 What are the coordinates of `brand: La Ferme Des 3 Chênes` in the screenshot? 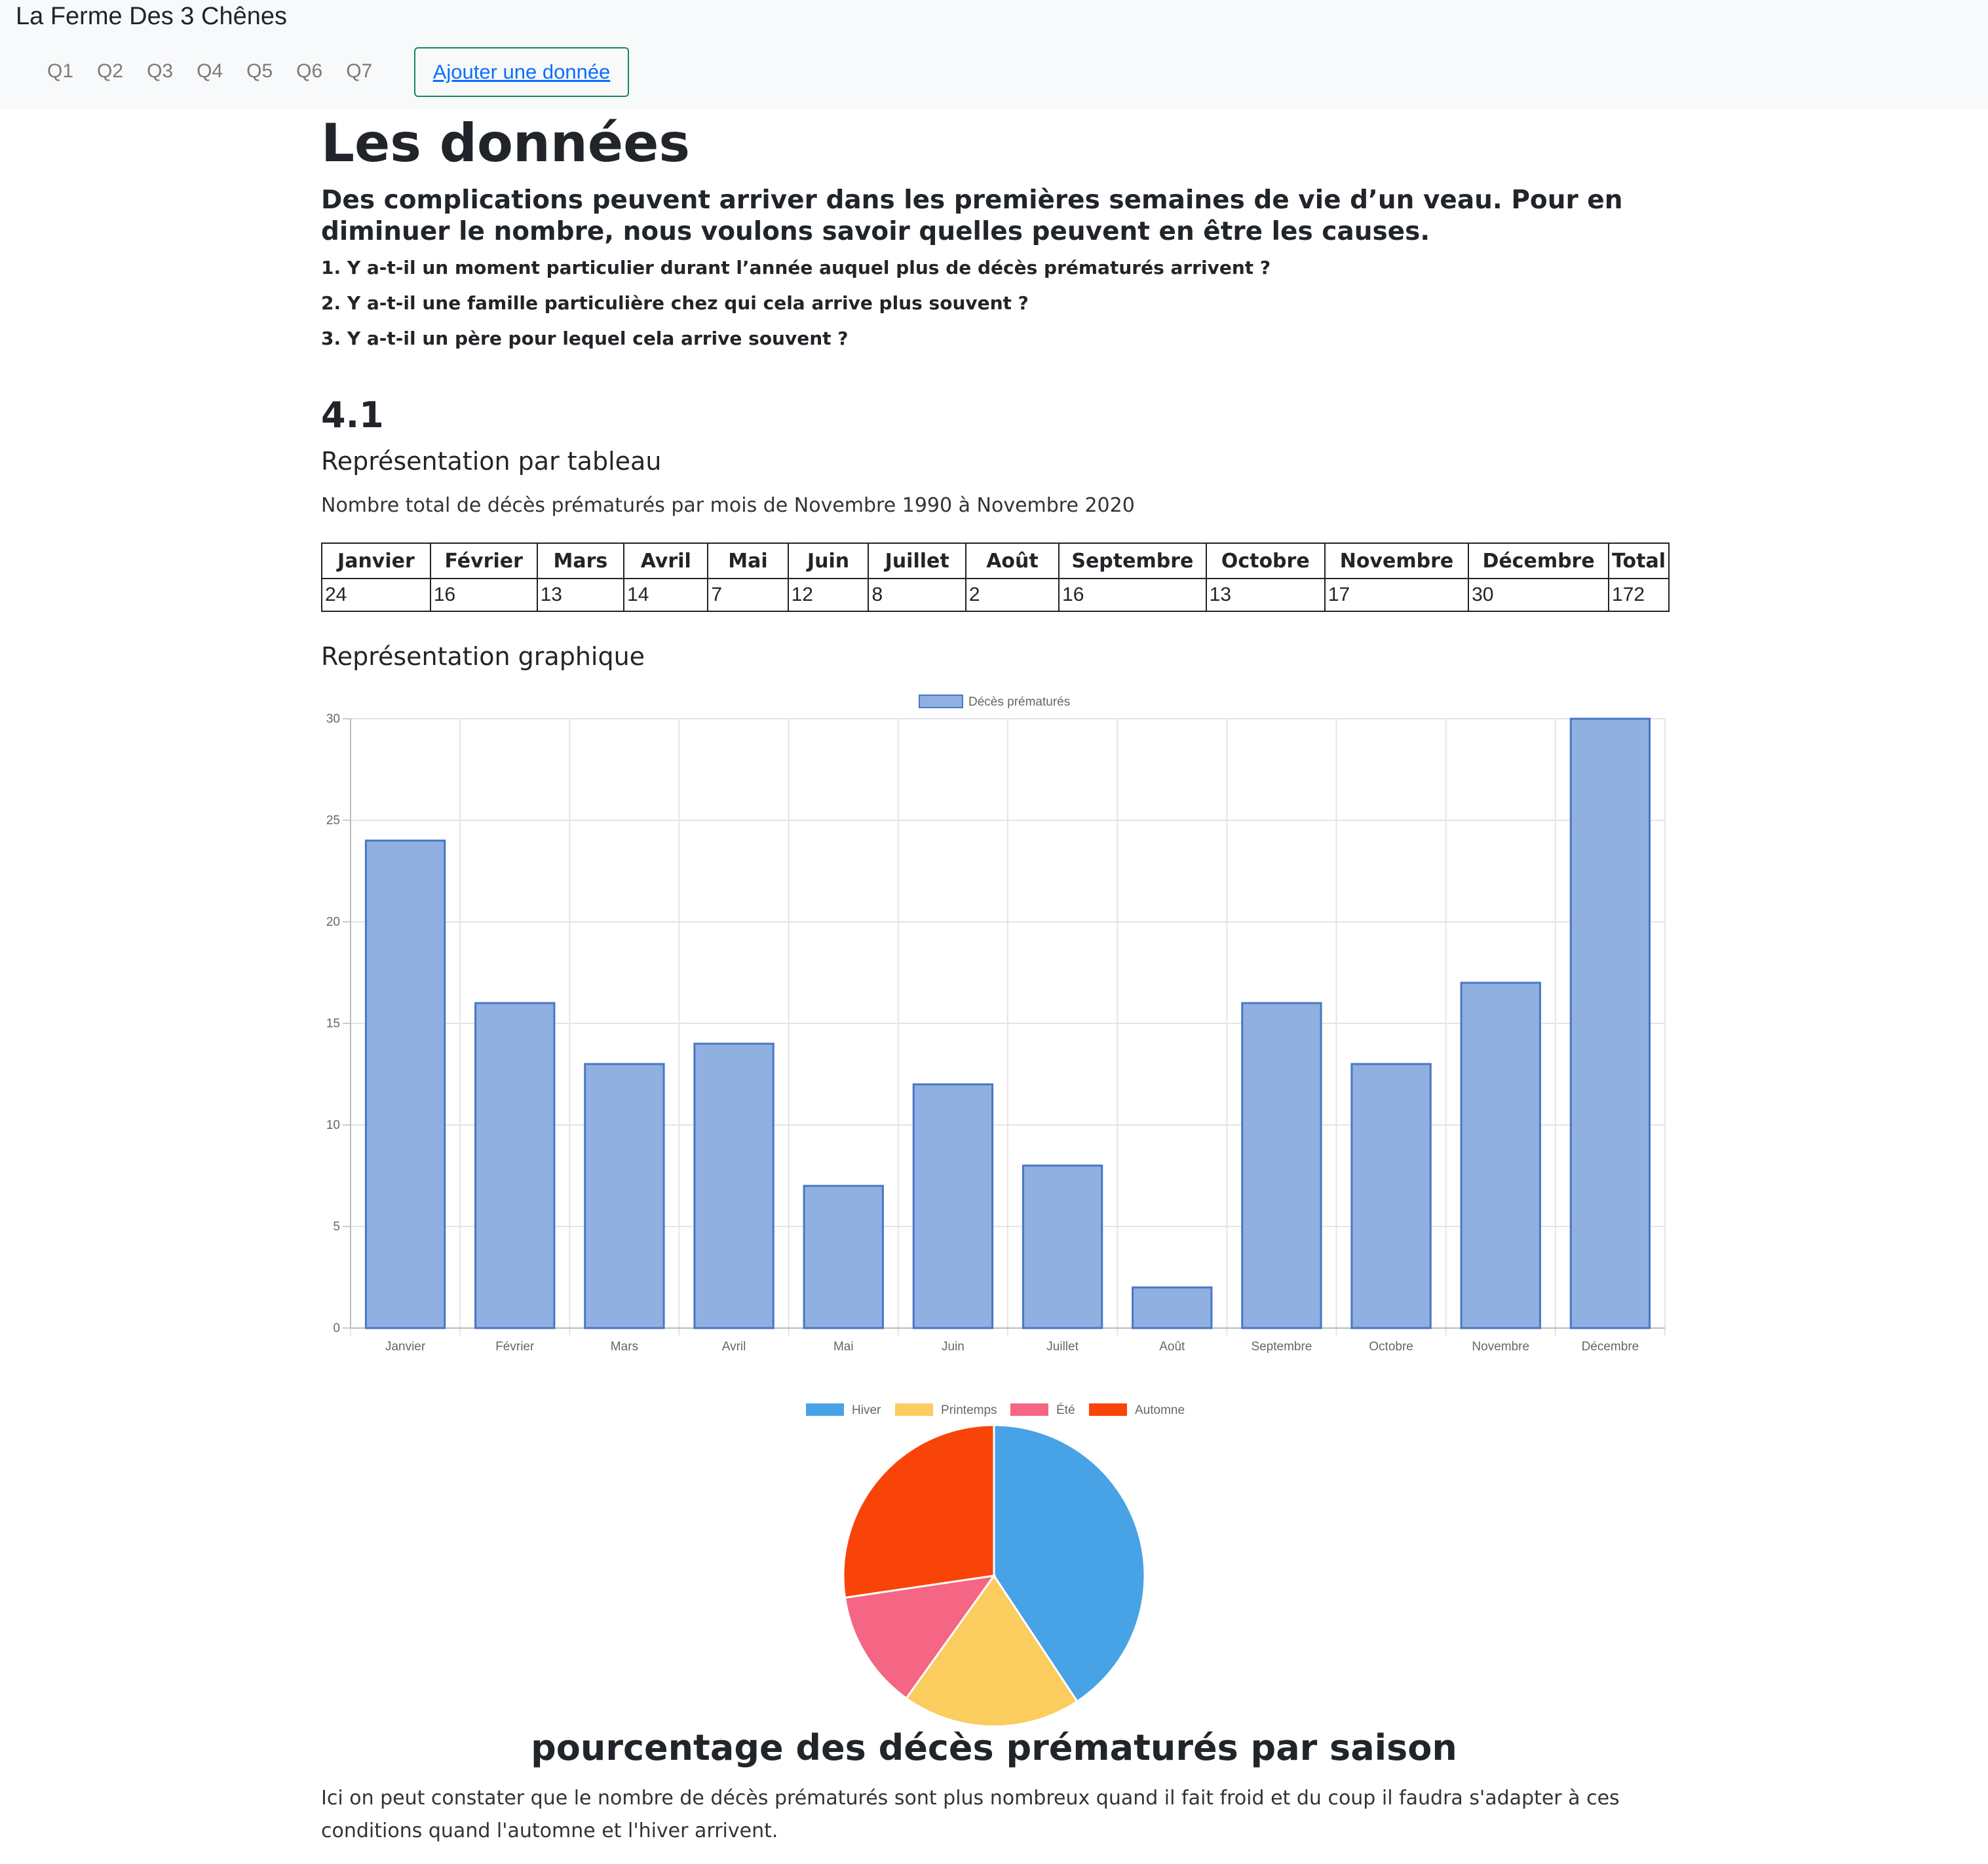 It's located at (151, 17).